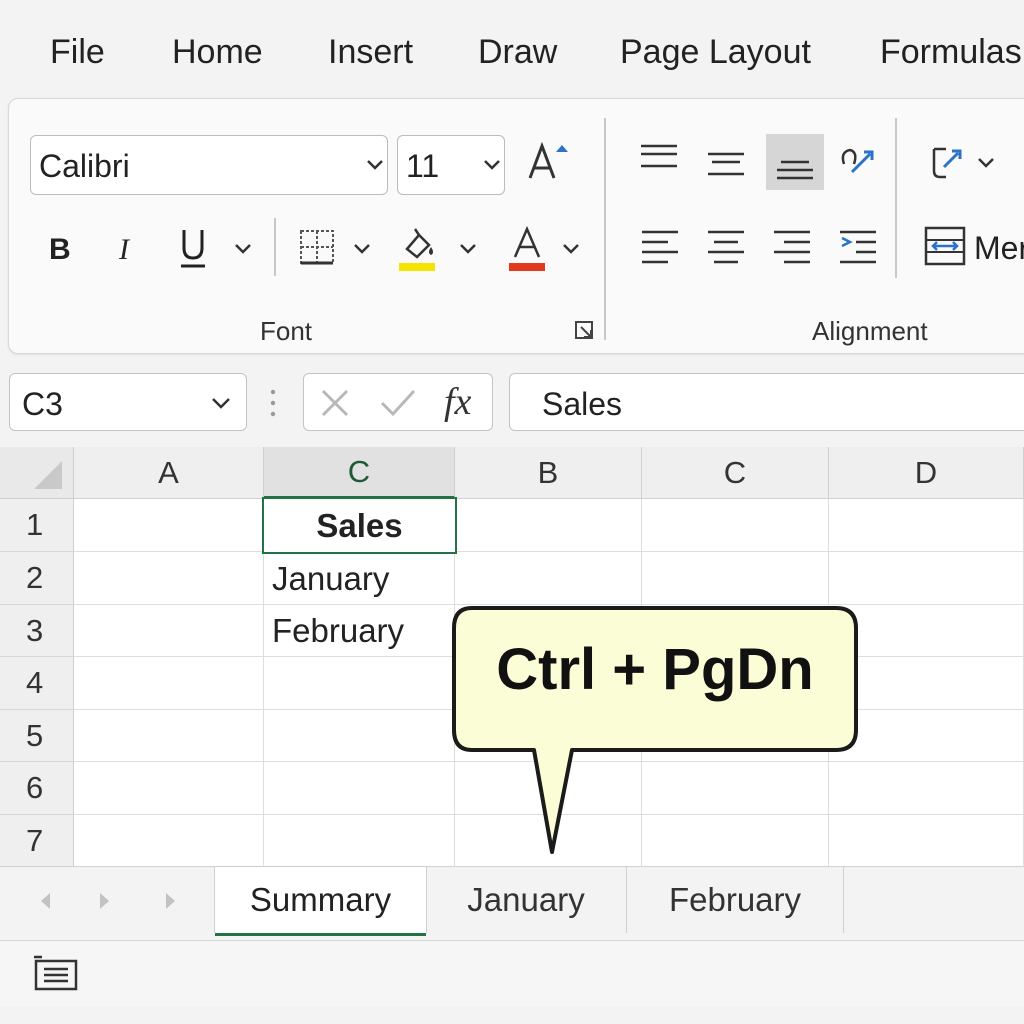 The image size is (1024, 1024). What do you see at coordinates (517, 52) in the screenshot?
I see `tab-draw: Draw` at bounding box center [517, 52].